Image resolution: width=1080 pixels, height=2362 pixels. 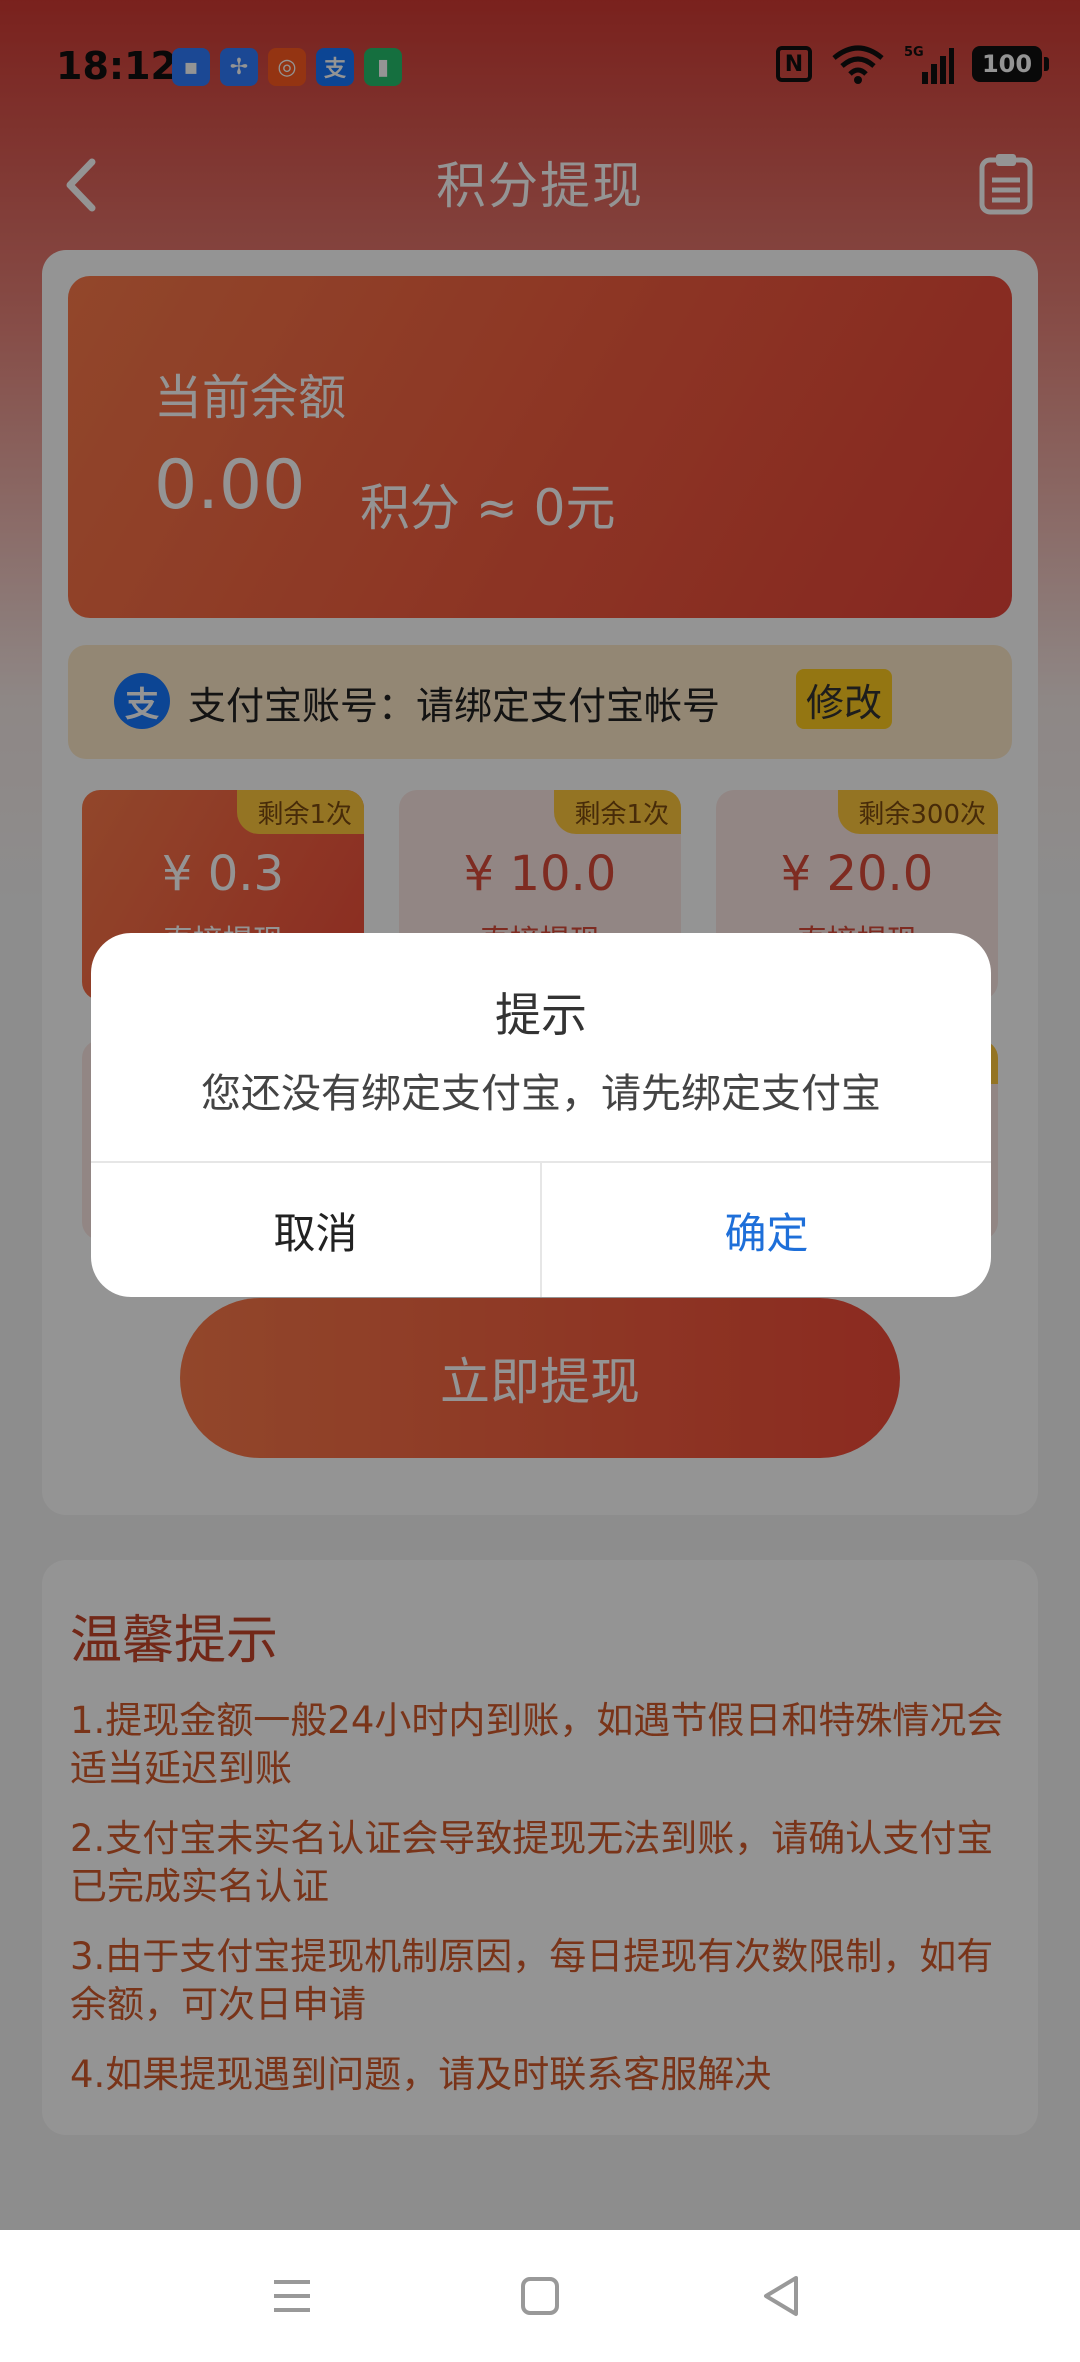 What do you see at coordinates (766, 1230) in the screenshot?
I see `confirm-button: 确定` at bounding box center [766, 1230].